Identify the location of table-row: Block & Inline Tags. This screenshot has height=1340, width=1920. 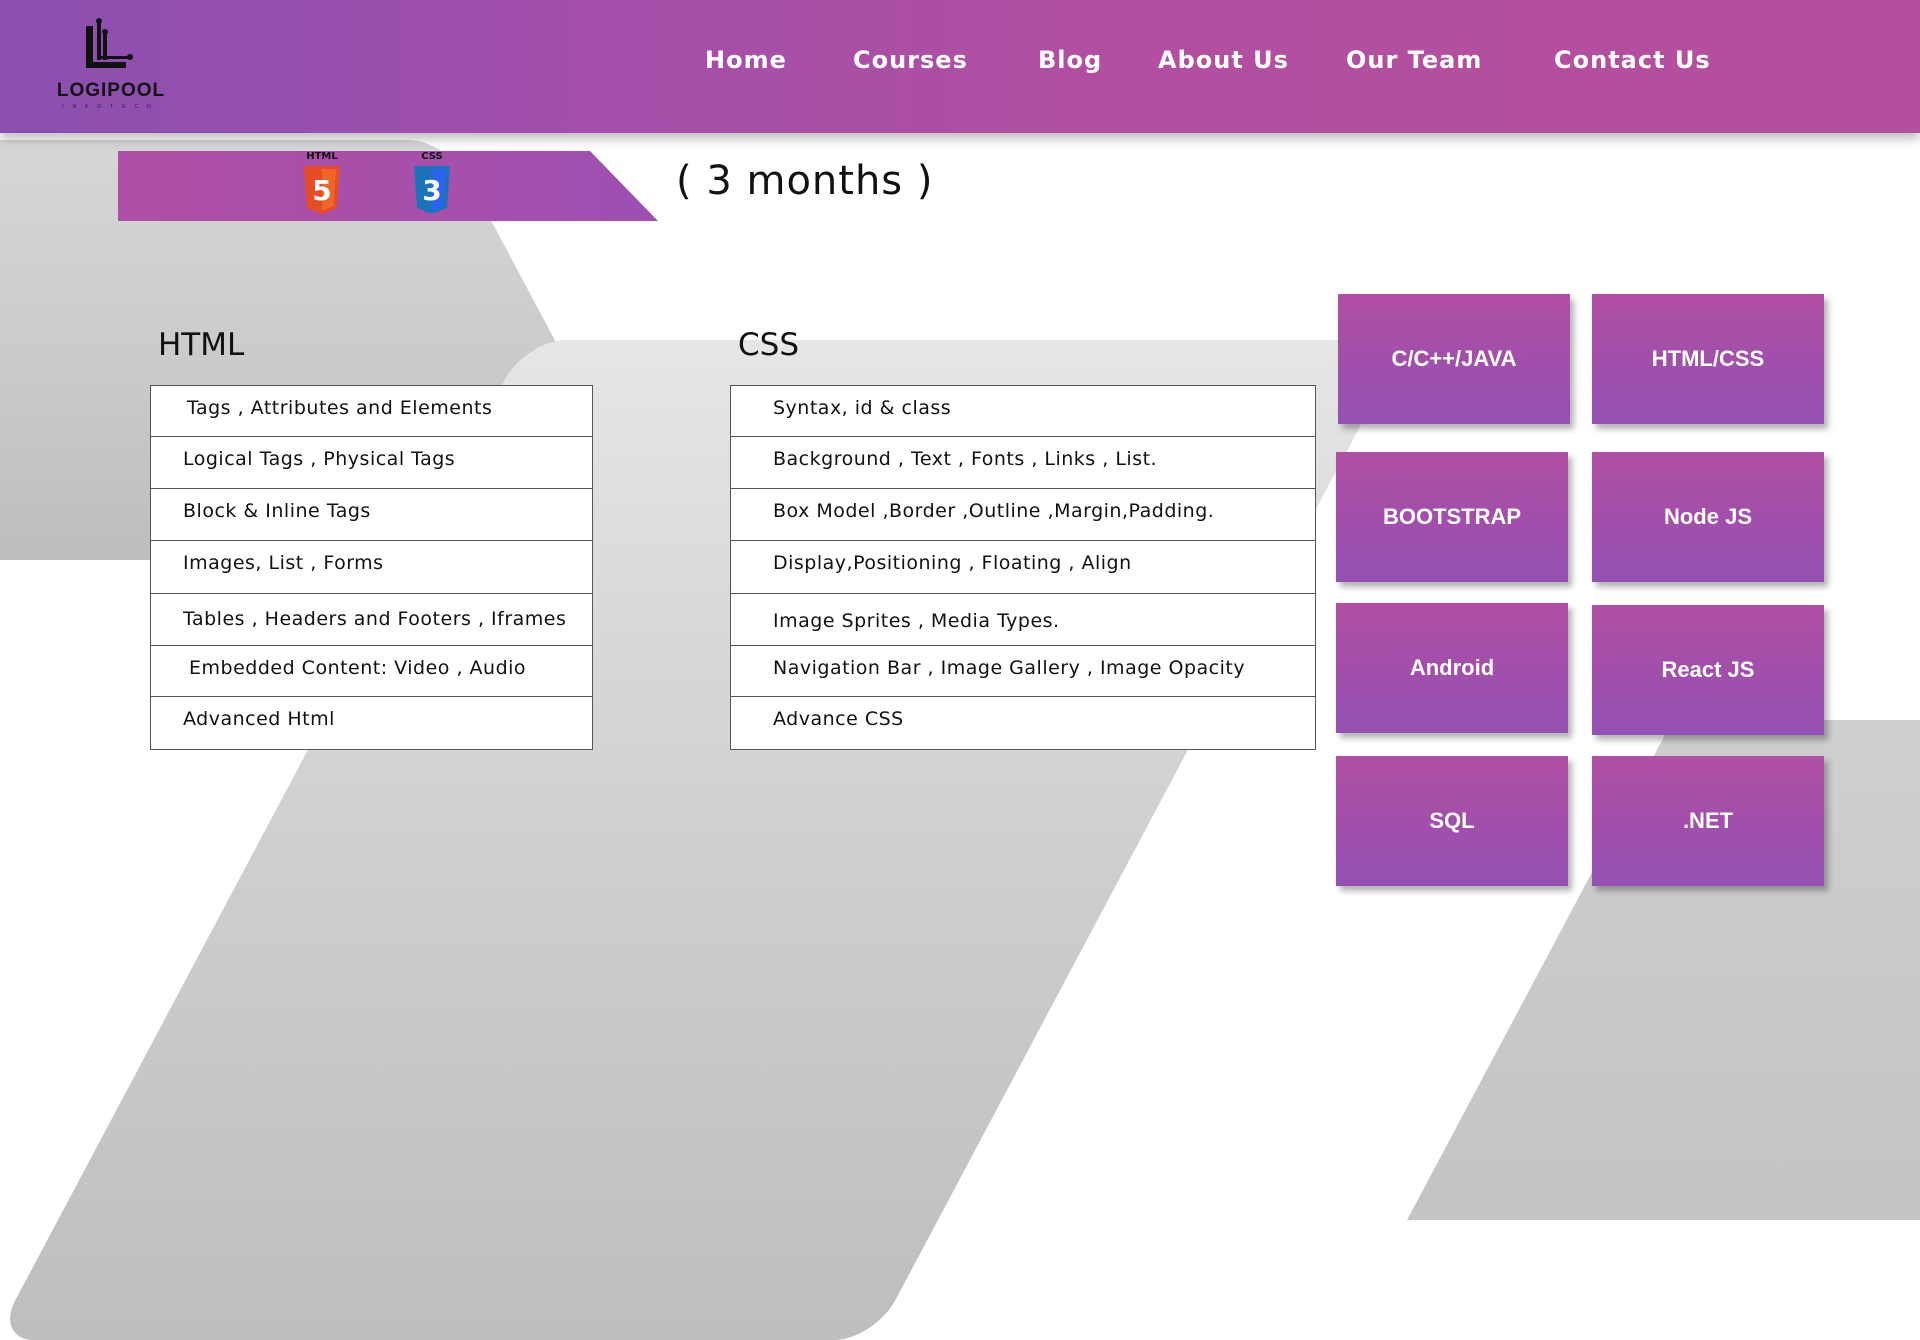
(371, 515).